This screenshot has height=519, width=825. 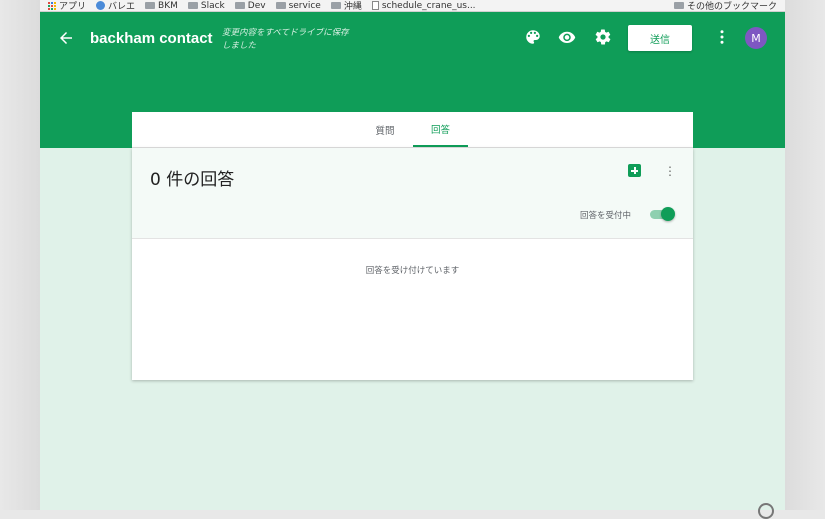 What do you see at coordinates (660, 38) in the screenshot?
I see `send-button: 送信` at bounding box center [660, 38].